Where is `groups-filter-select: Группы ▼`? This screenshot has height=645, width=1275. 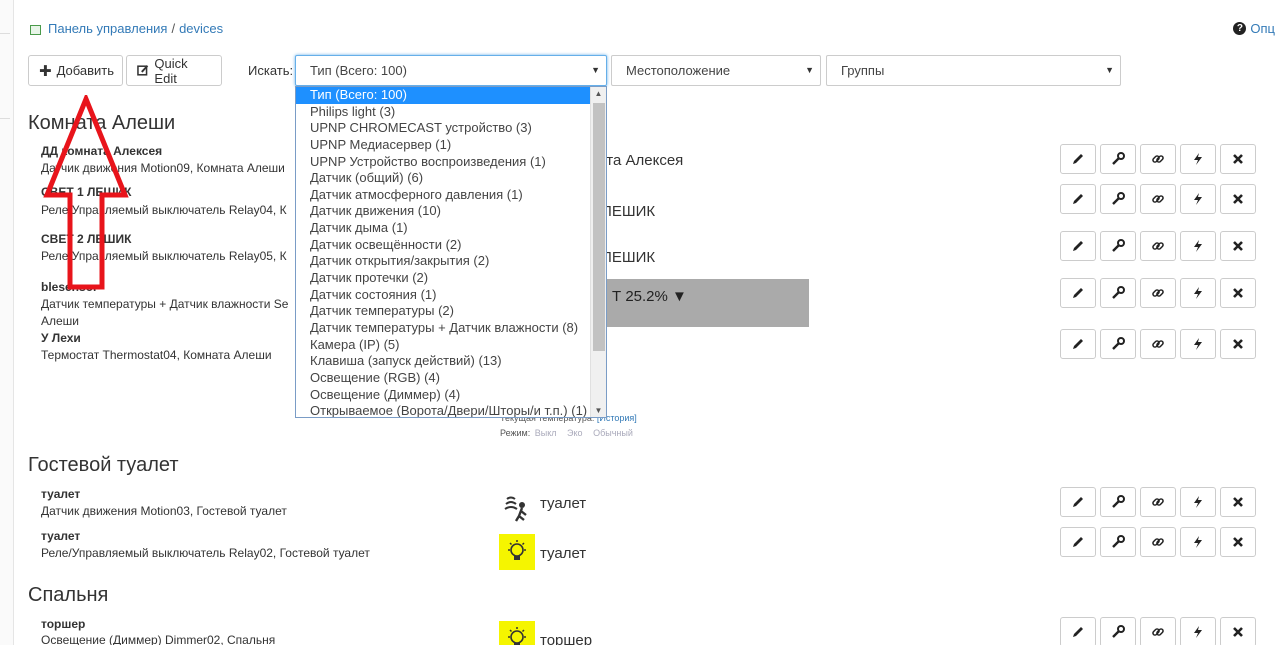 groups-filter-select: Группы ▼ is located at coordinates (973, 70).